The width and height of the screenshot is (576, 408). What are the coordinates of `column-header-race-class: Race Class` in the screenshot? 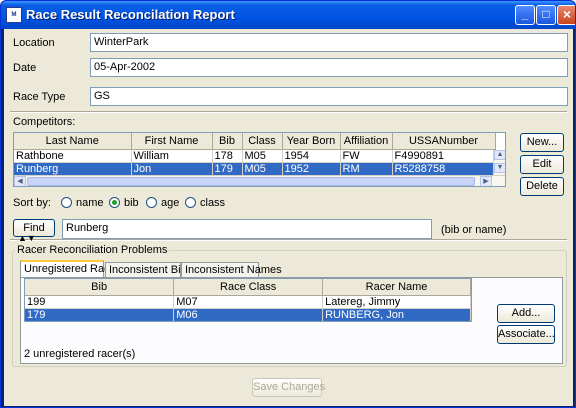 It's located at (248, 287).